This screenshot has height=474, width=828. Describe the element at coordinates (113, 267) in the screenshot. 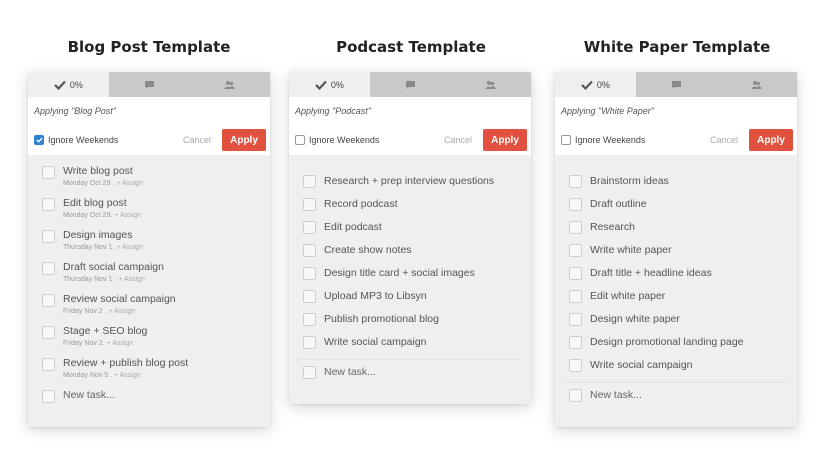

I see `task-name: Draft social campaign` at that location.